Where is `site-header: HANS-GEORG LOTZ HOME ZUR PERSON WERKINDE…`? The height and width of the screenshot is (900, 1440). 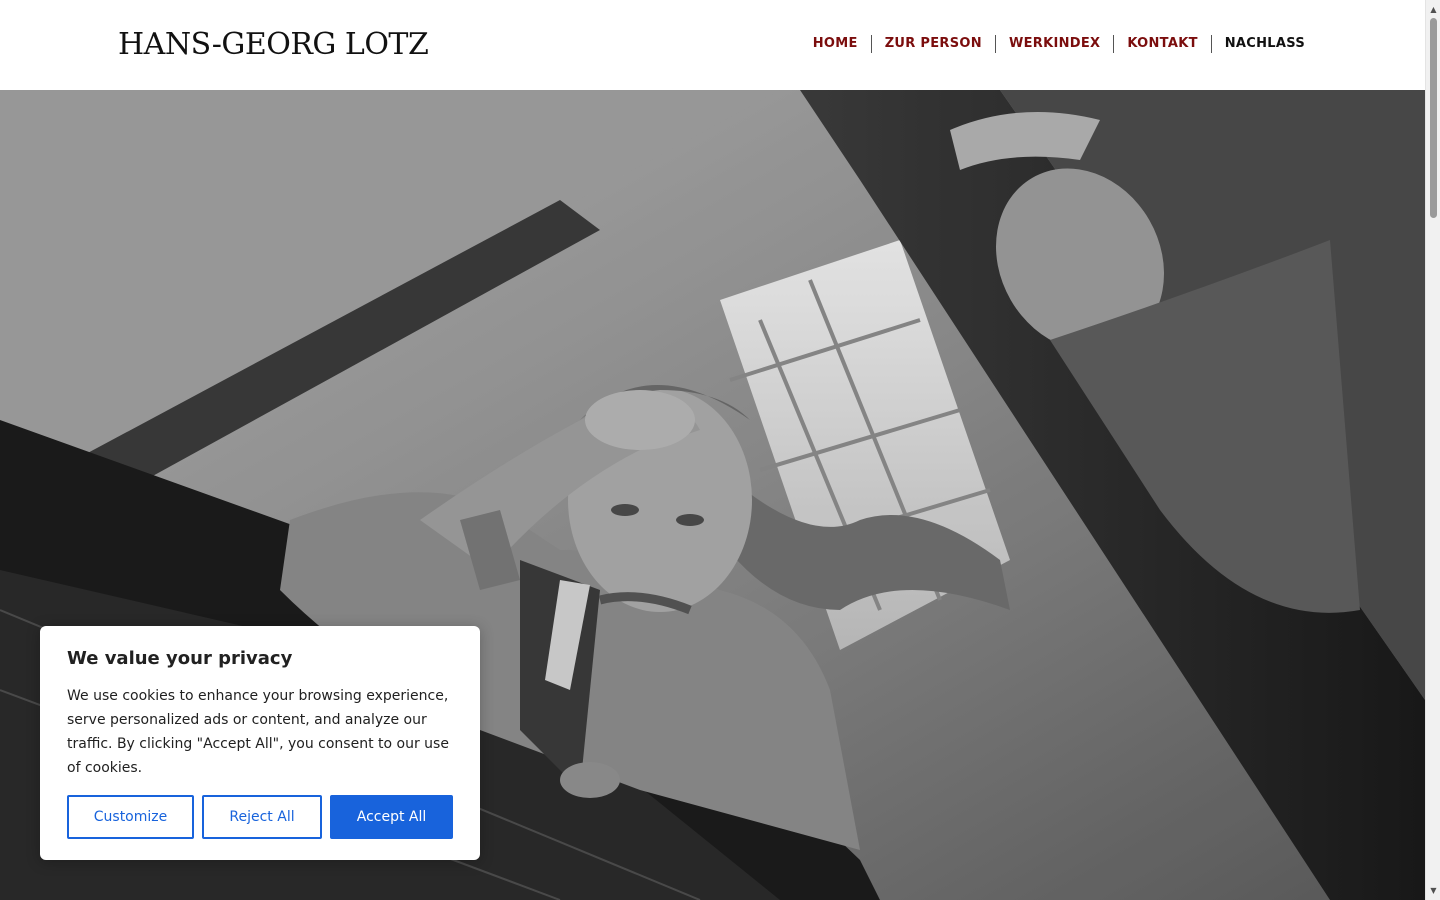 site-header: HANS-GEORG LOTZ HOME ZUR PERSON WERKINDE… is located at coordinates (712, 45).